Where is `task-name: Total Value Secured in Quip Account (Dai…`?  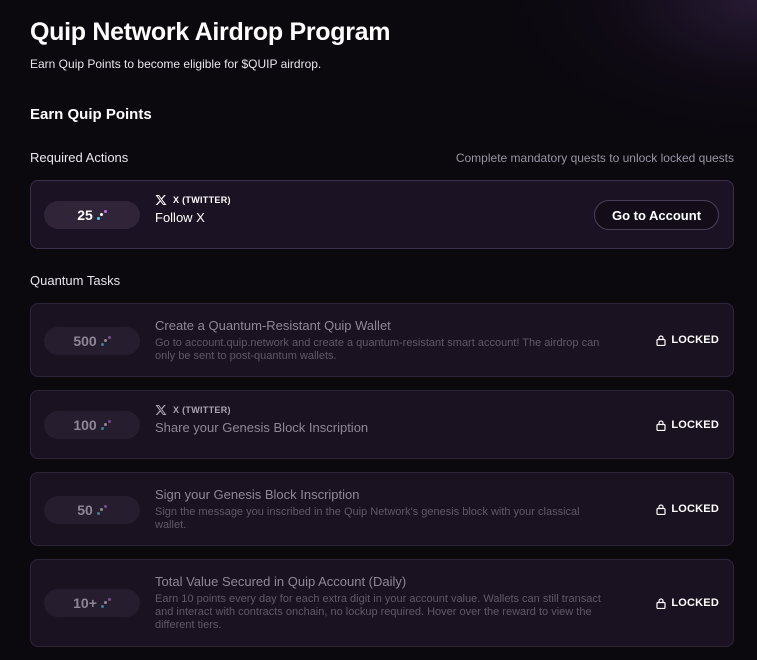 task-name: Total Value Secured in Quip Account (Dai… is located at coordinates (281, 581).